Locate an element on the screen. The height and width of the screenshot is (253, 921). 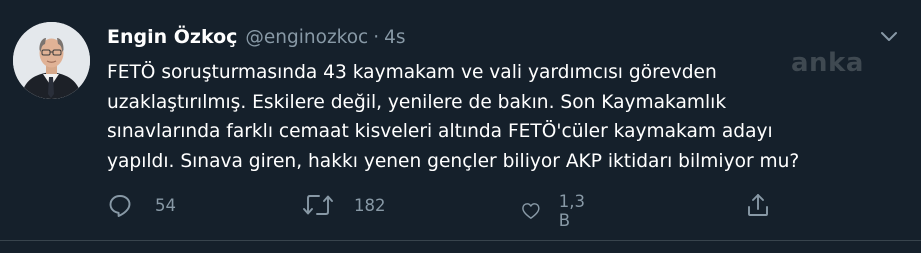
share-button is located at coordinates (758, 205).